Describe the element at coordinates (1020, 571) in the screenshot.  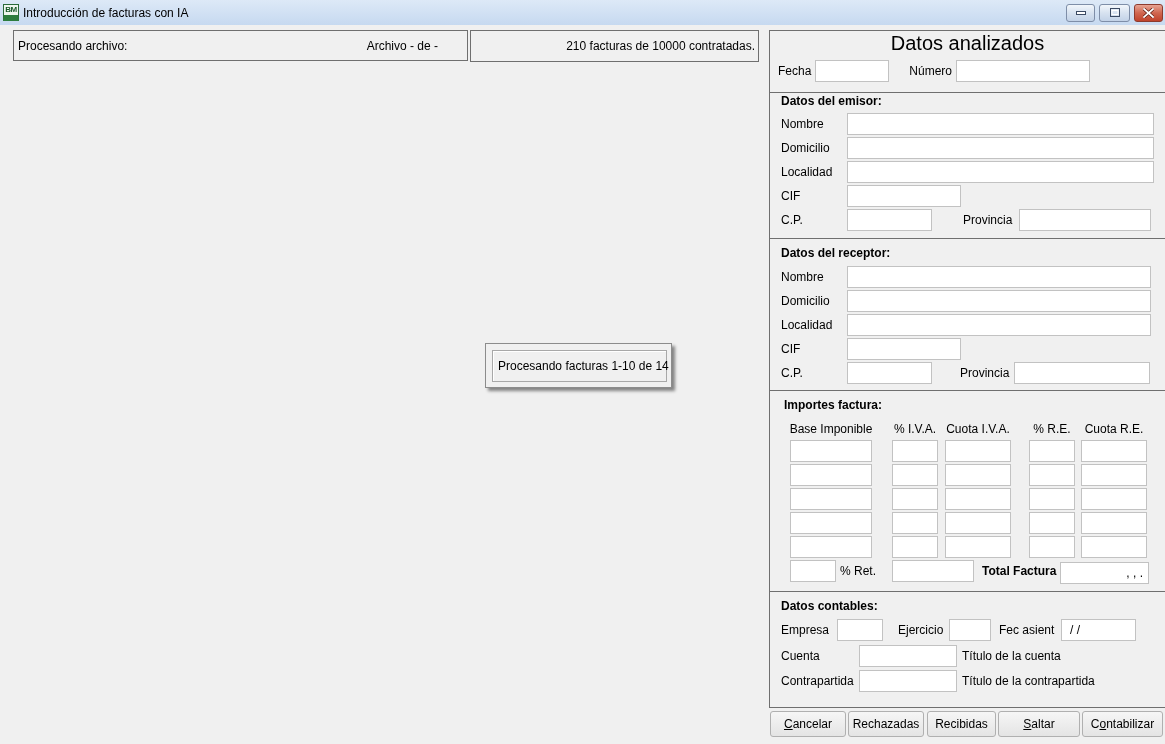
I see `field-label: Total Factura` at that location.